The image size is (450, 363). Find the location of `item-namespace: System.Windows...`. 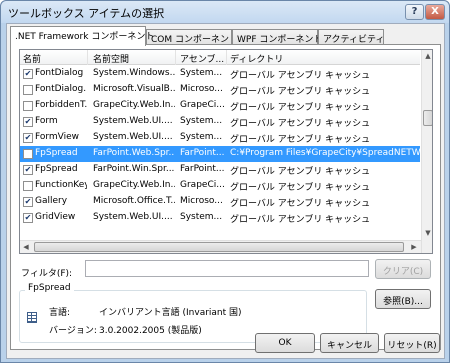

item-namespace: System.Windows... is located at coordinates (134, 73).